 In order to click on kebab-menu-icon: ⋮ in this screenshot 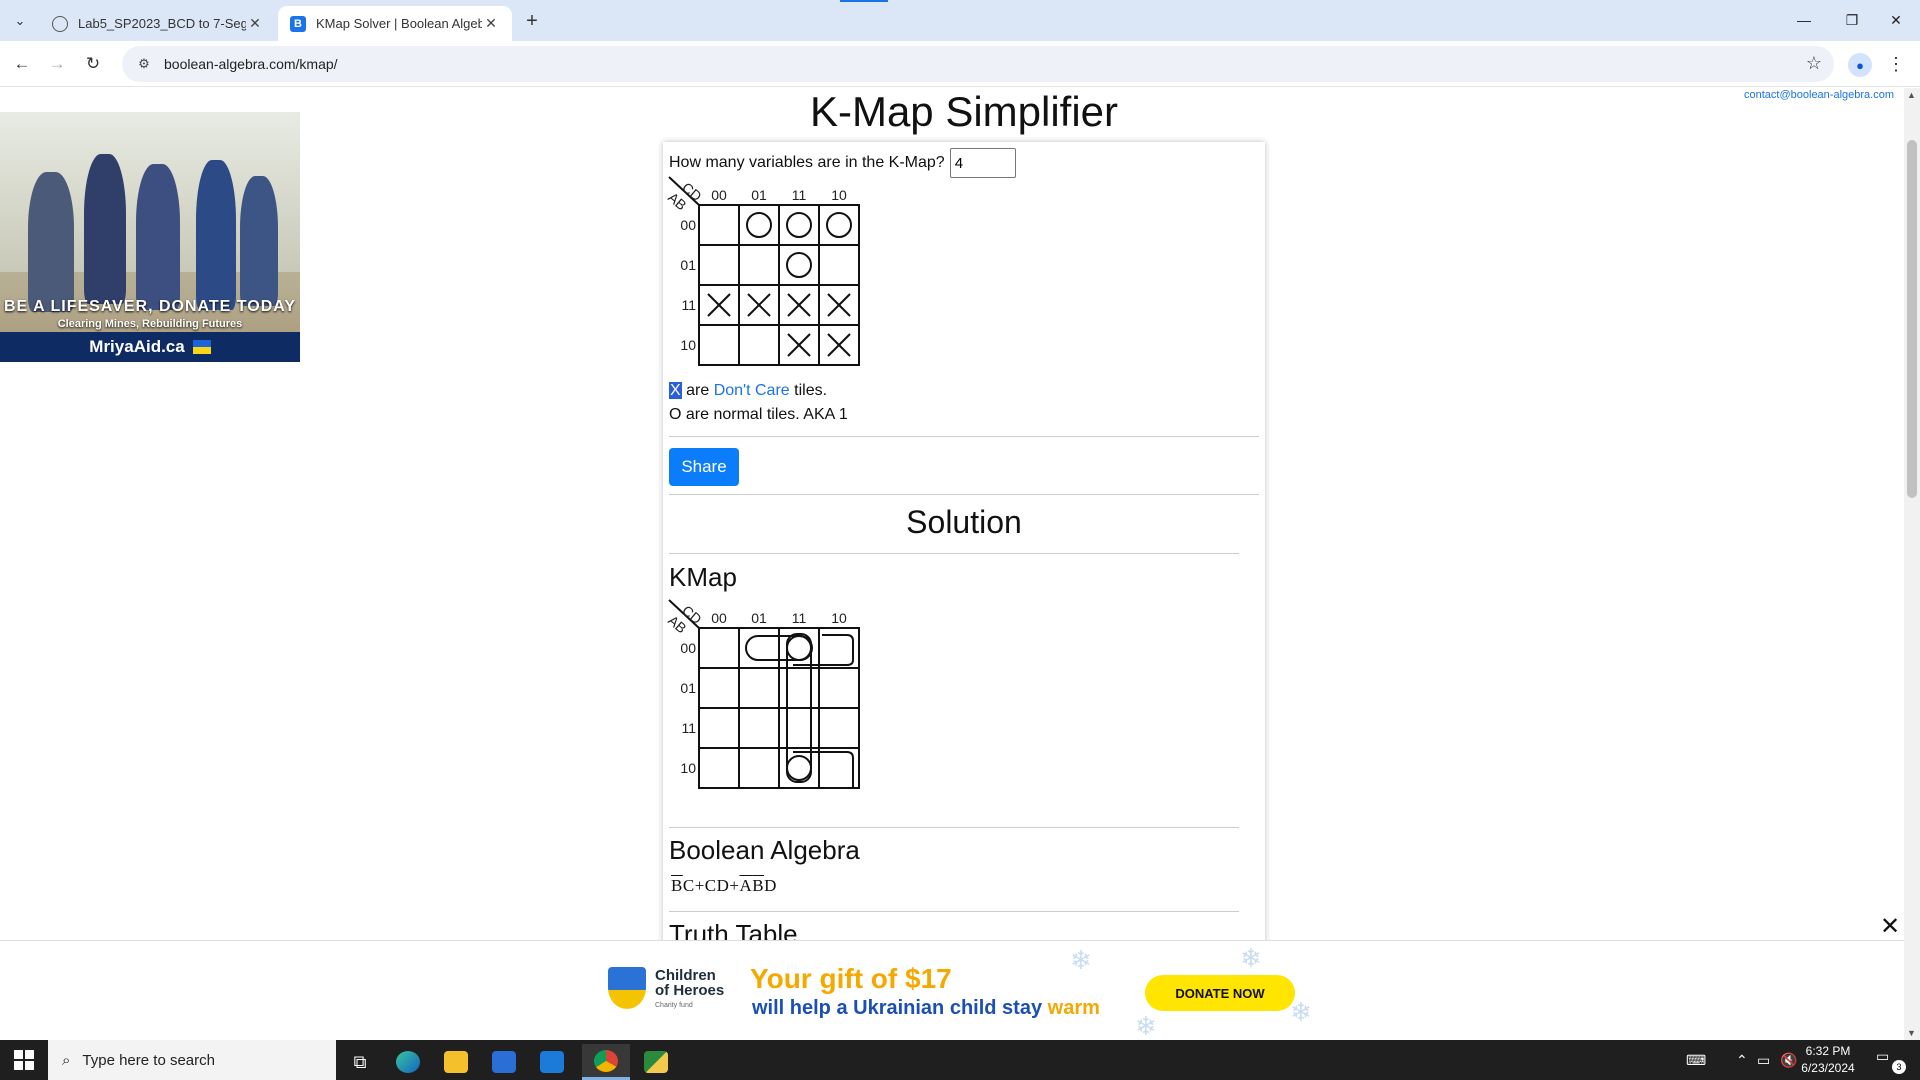, I will do `click(1896, 64)`.